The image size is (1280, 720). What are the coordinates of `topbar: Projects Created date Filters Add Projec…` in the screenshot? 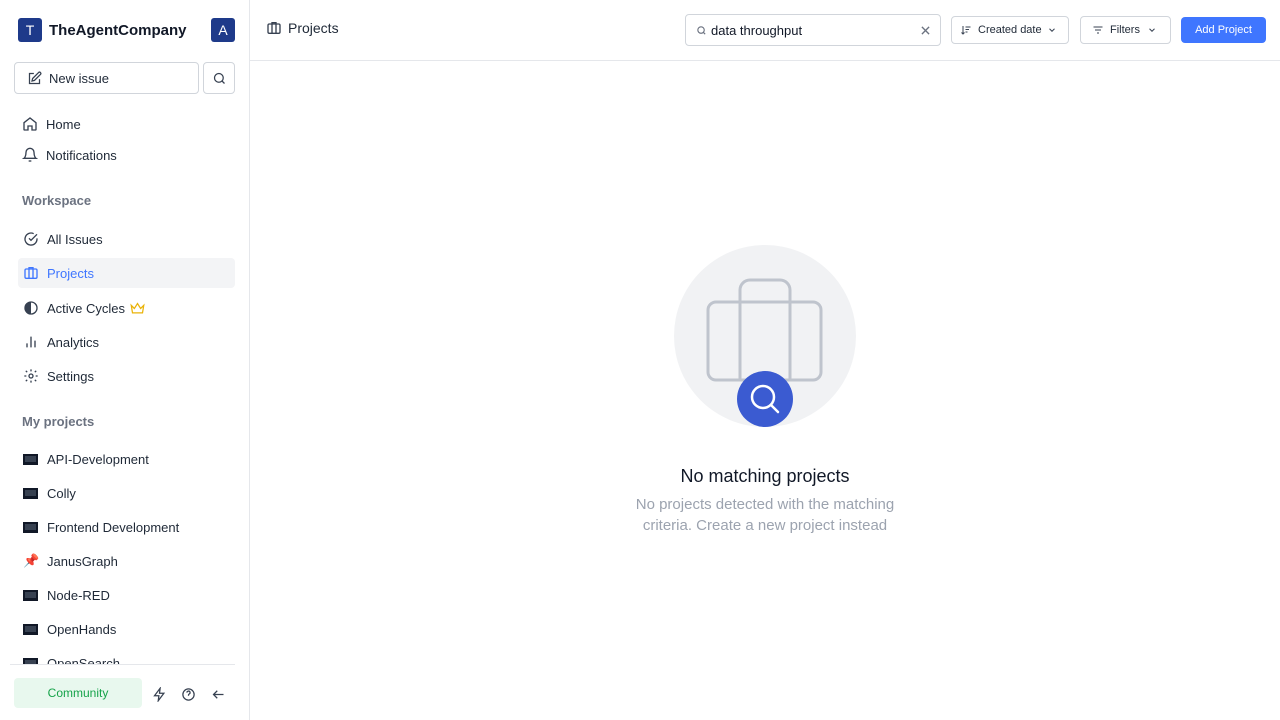 It's located at (765, 30).